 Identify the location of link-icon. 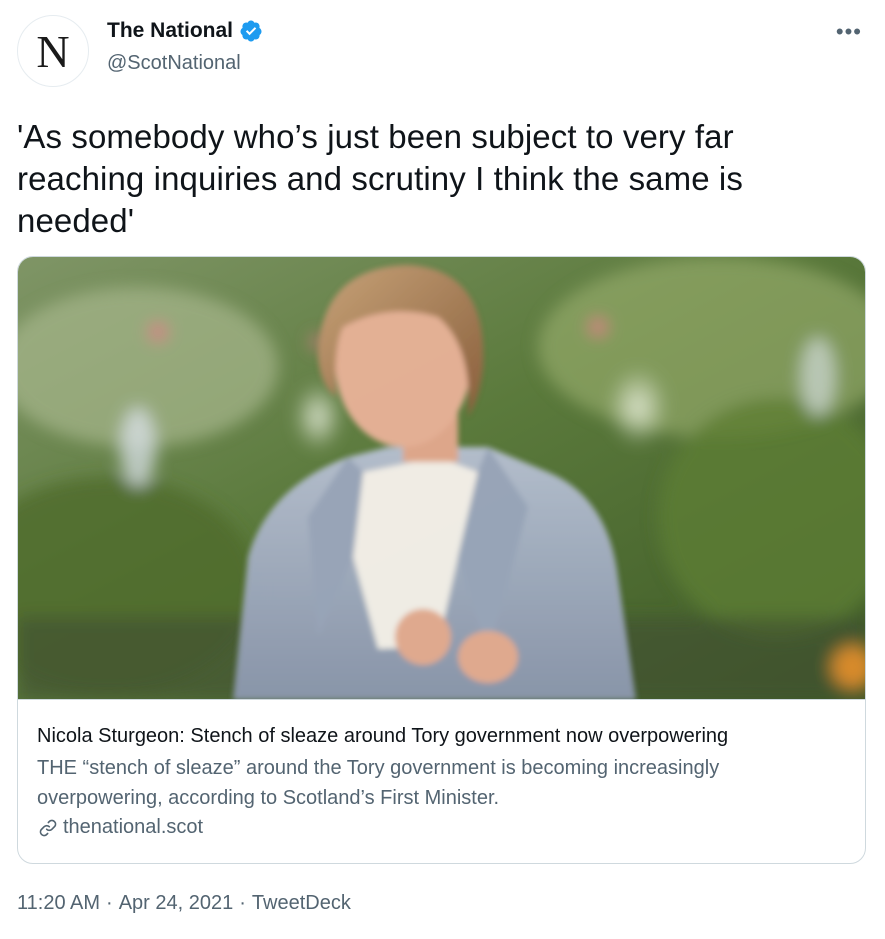
(48, 827).